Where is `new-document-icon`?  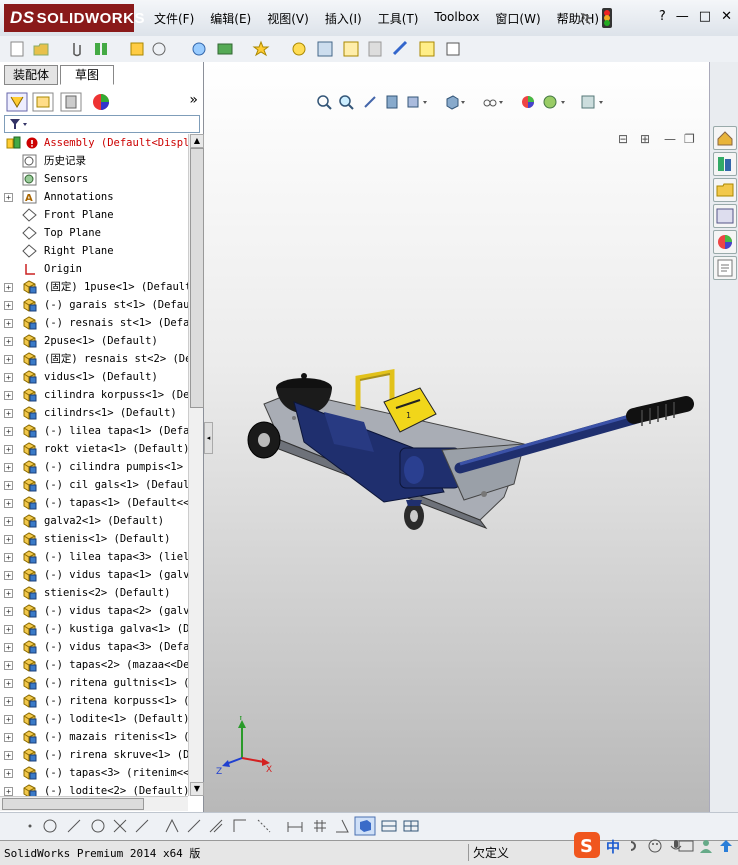
new-document-icon is located at coordinates (17, 49).